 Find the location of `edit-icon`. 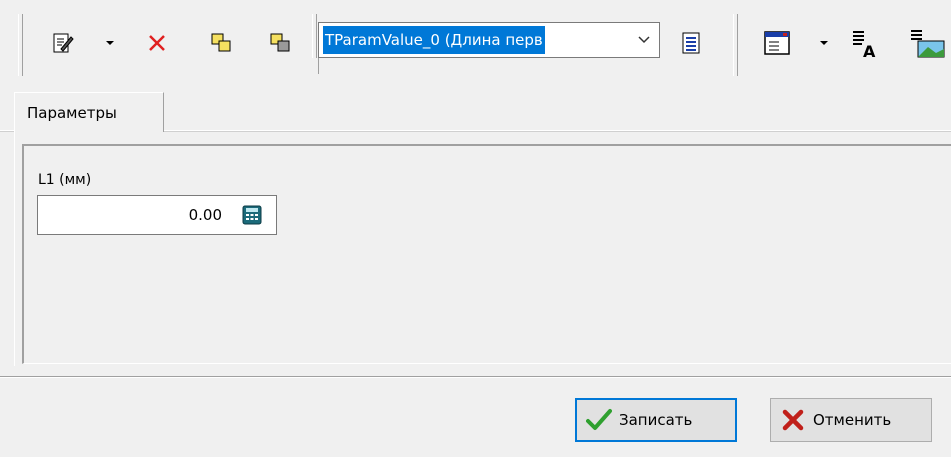

edit-icon is located at coordinates (63, 43).